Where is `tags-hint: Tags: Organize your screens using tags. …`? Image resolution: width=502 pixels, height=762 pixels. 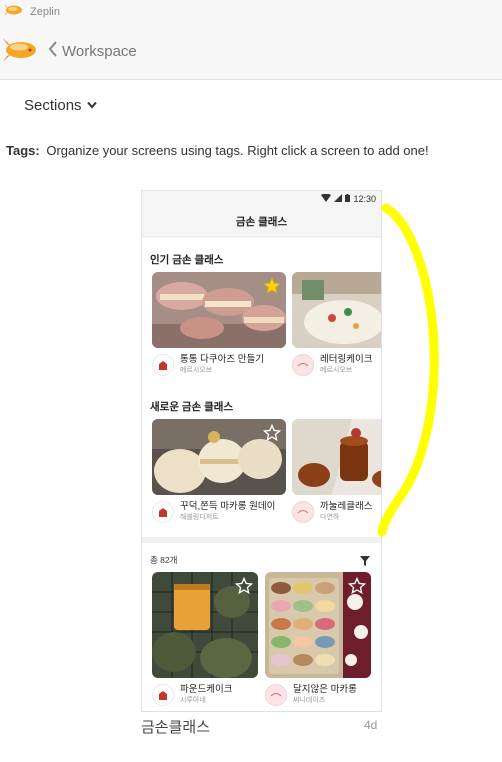
tags-hint: Tags: Organize your screens using tags. … is located at coordinates (217, 150).